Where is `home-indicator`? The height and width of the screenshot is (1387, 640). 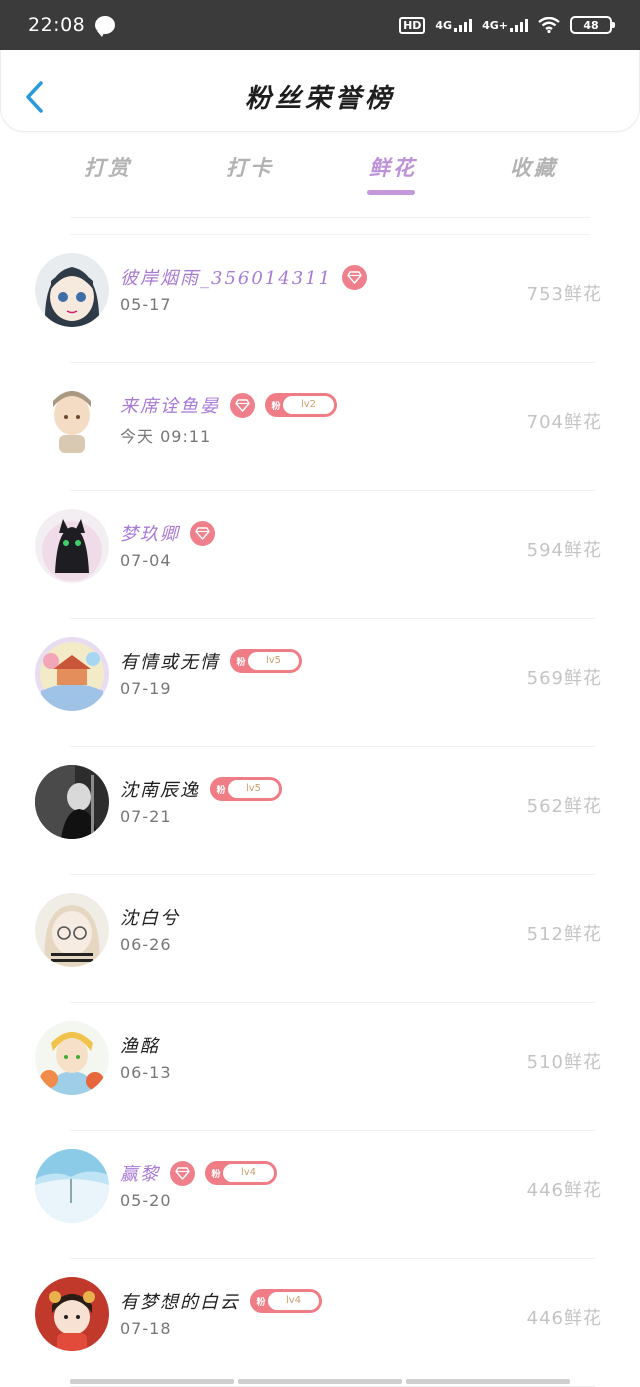 home-indicator is located at coordinates (320, 1381).